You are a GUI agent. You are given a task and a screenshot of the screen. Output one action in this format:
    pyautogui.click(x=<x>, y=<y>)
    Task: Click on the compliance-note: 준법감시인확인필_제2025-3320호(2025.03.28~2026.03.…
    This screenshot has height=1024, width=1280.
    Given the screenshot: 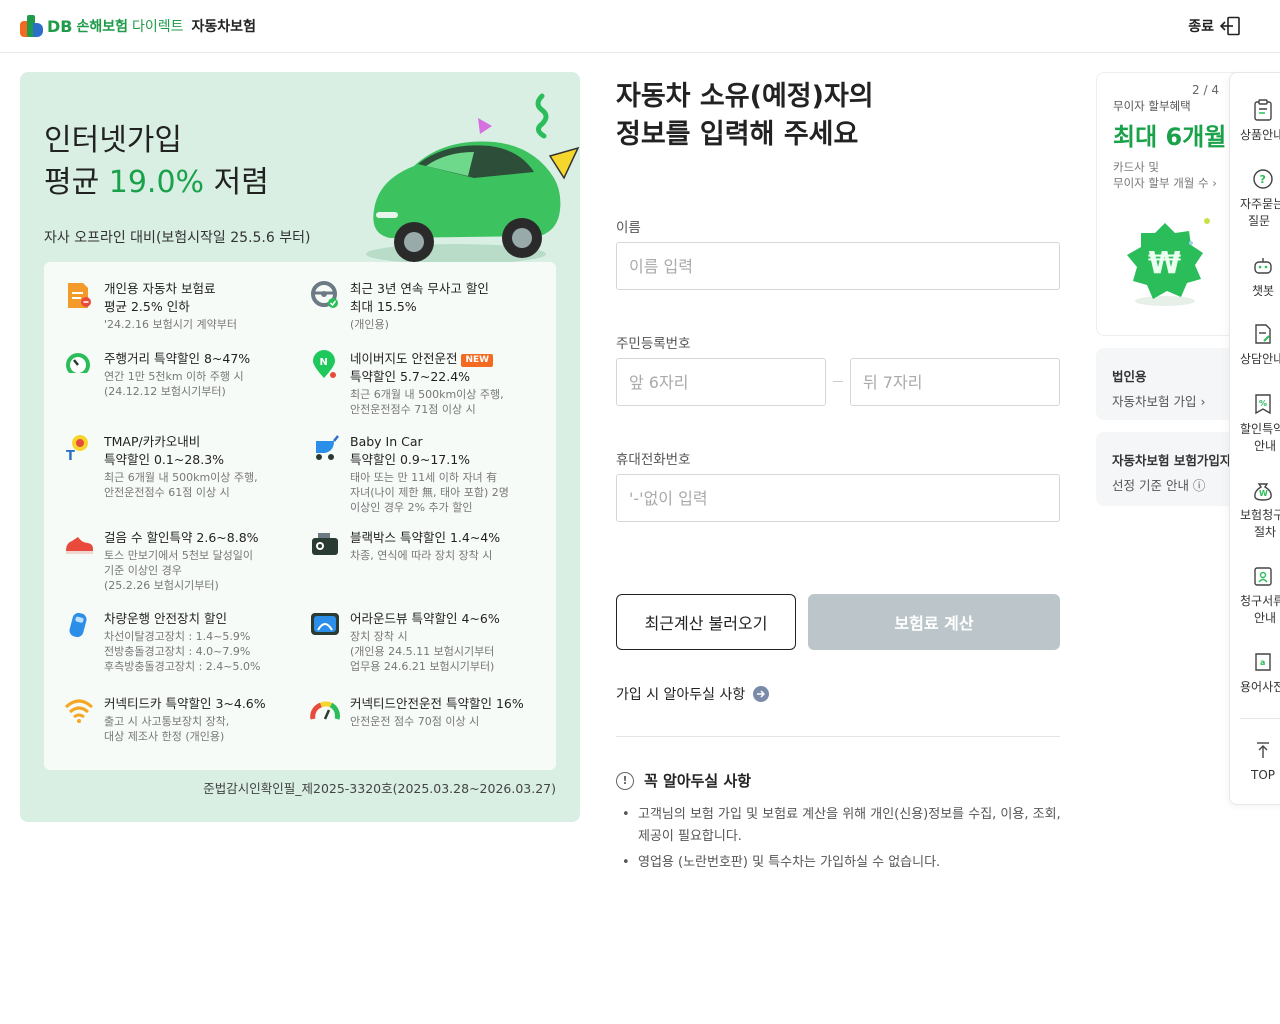 What is the action you would take?
    pyautogui.click(x=379, y=788)
    